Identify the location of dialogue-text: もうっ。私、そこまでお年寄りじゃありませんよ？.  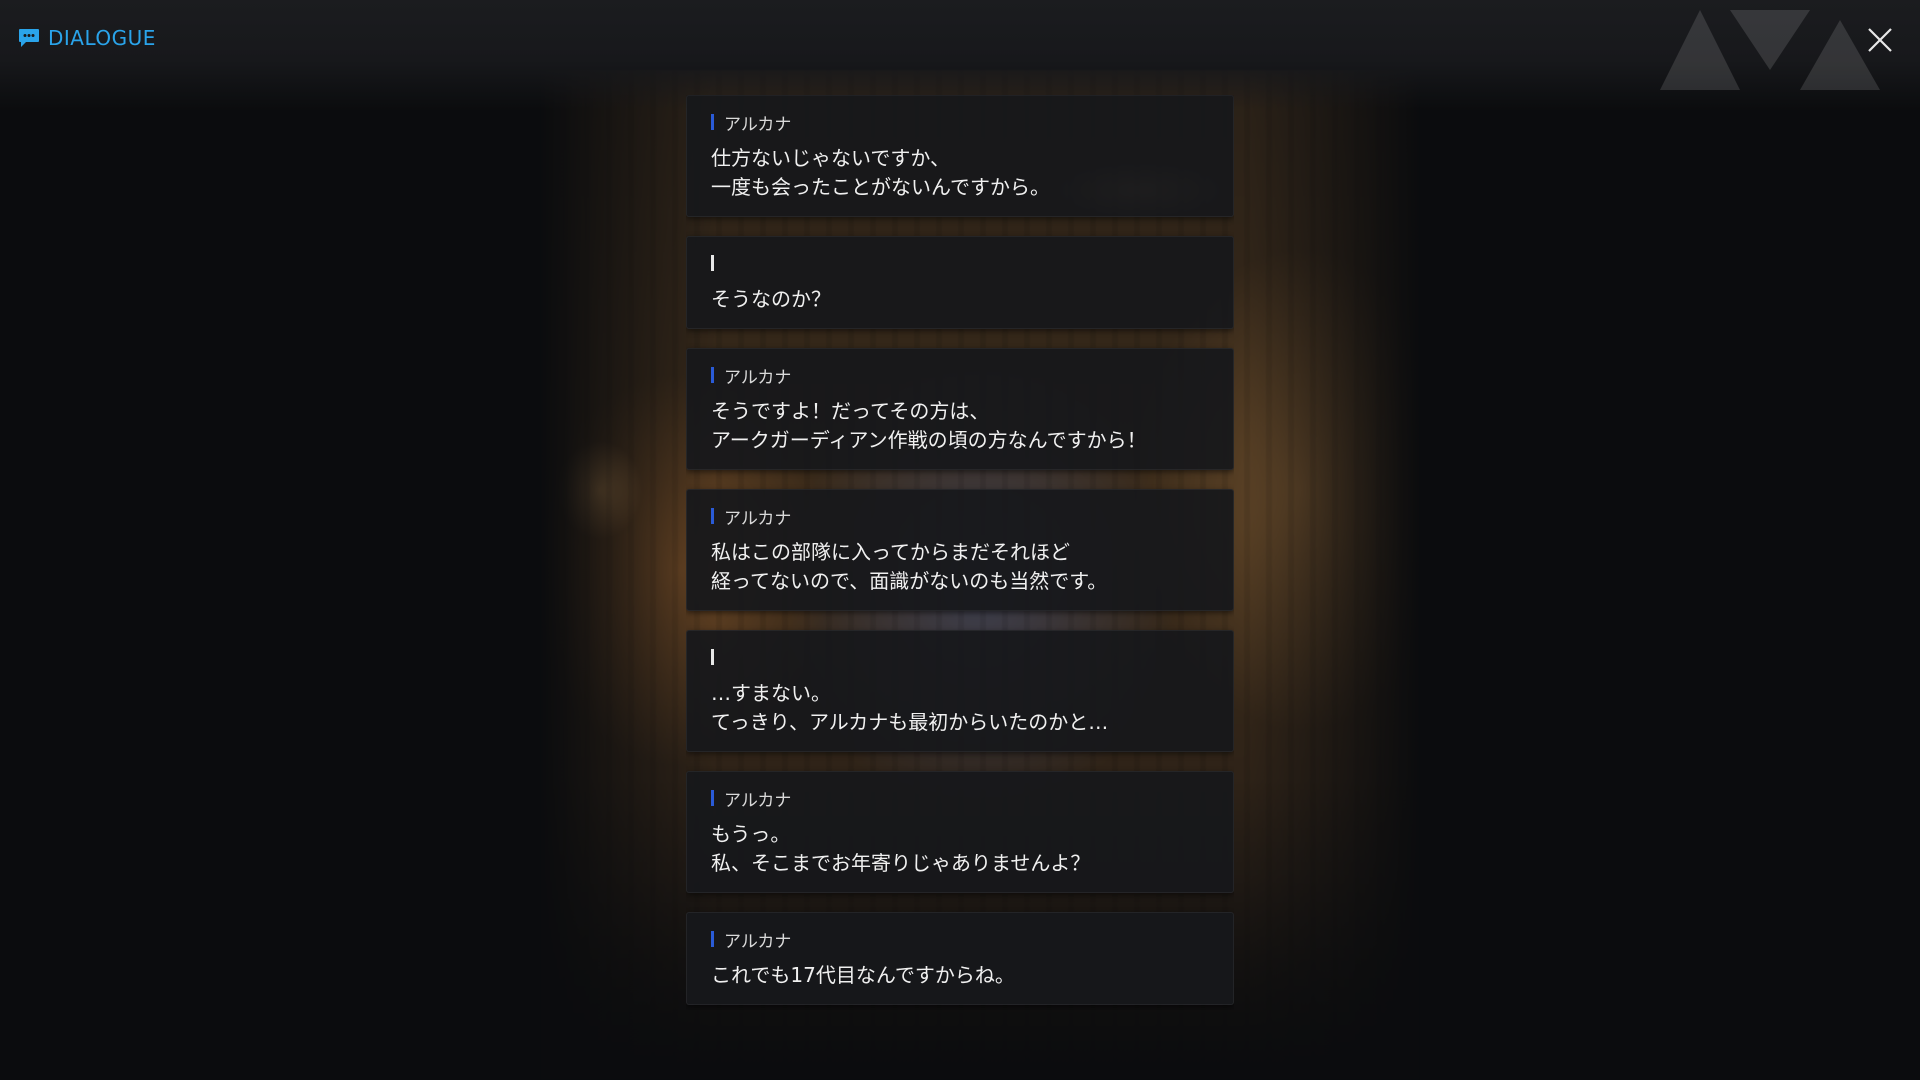
(960, 849).